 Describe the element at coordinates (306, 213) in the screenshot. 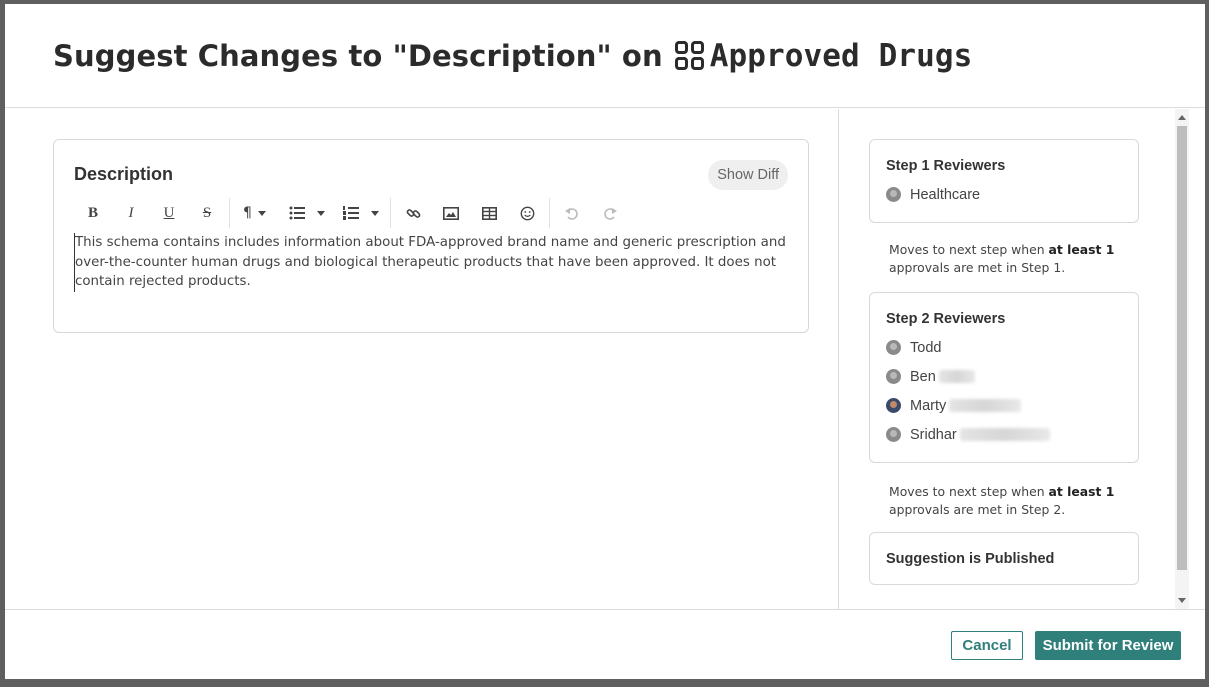

I see `bullet-list-icon` at that location.